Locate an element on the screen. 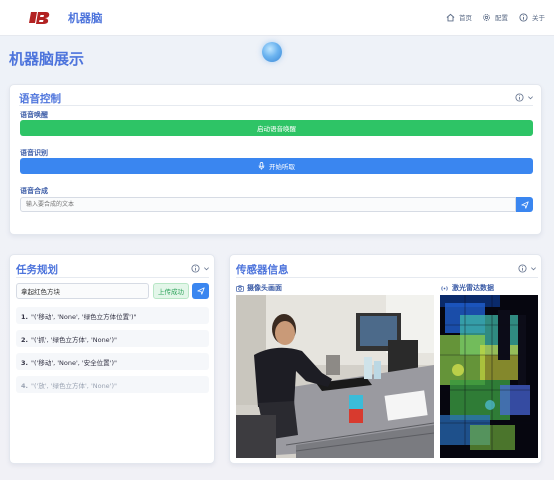  nav-about: 关于 is located at coordinates (532, 17).